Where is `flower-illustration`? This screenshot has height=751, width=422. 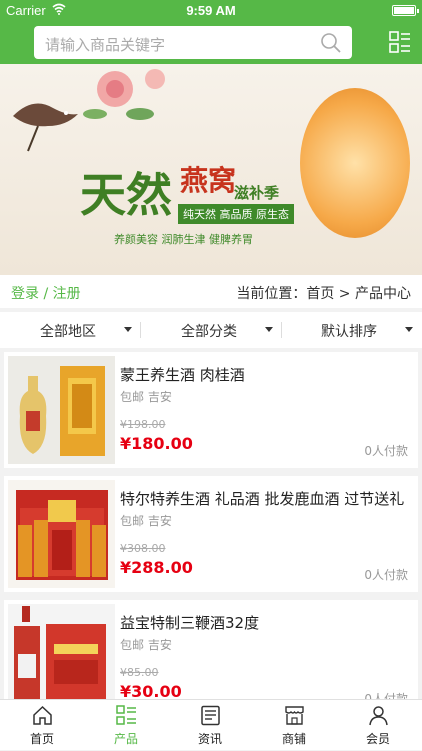 flower-illustration is located at coordinates (124, 94).